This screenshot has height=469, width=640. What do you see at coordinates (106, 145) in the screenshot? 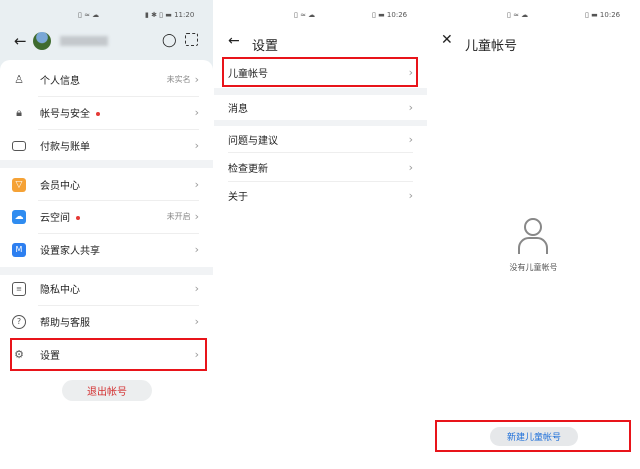
I see `menu-payment: 付款与账单 ›` at bounding box center [106, 145].